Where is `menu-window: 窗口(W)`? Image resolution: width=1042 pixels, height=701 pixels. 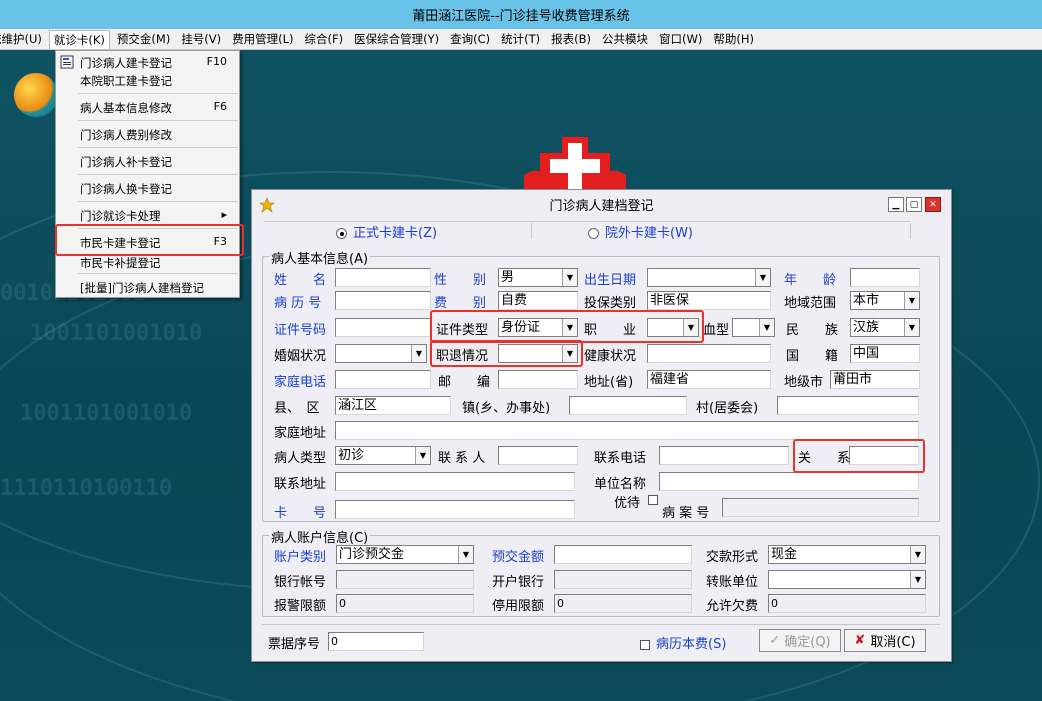
menu-window: 窗口(W) is located at coordinates (680, 39).